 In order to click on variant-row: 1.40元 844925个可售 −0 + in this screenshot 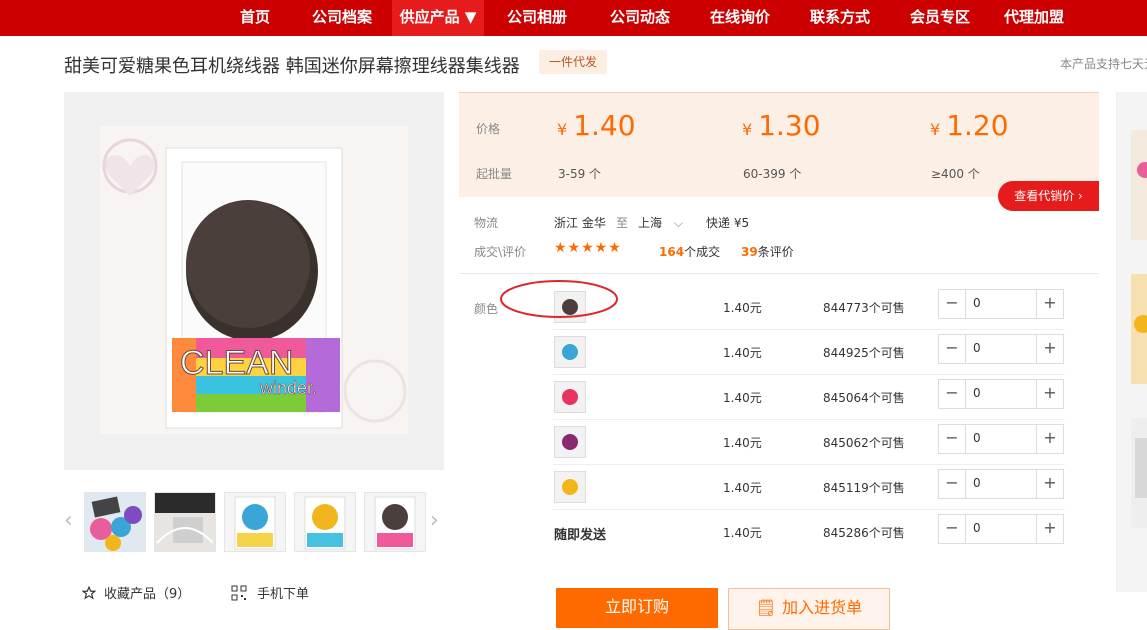, I will do `click(809, 352)`.